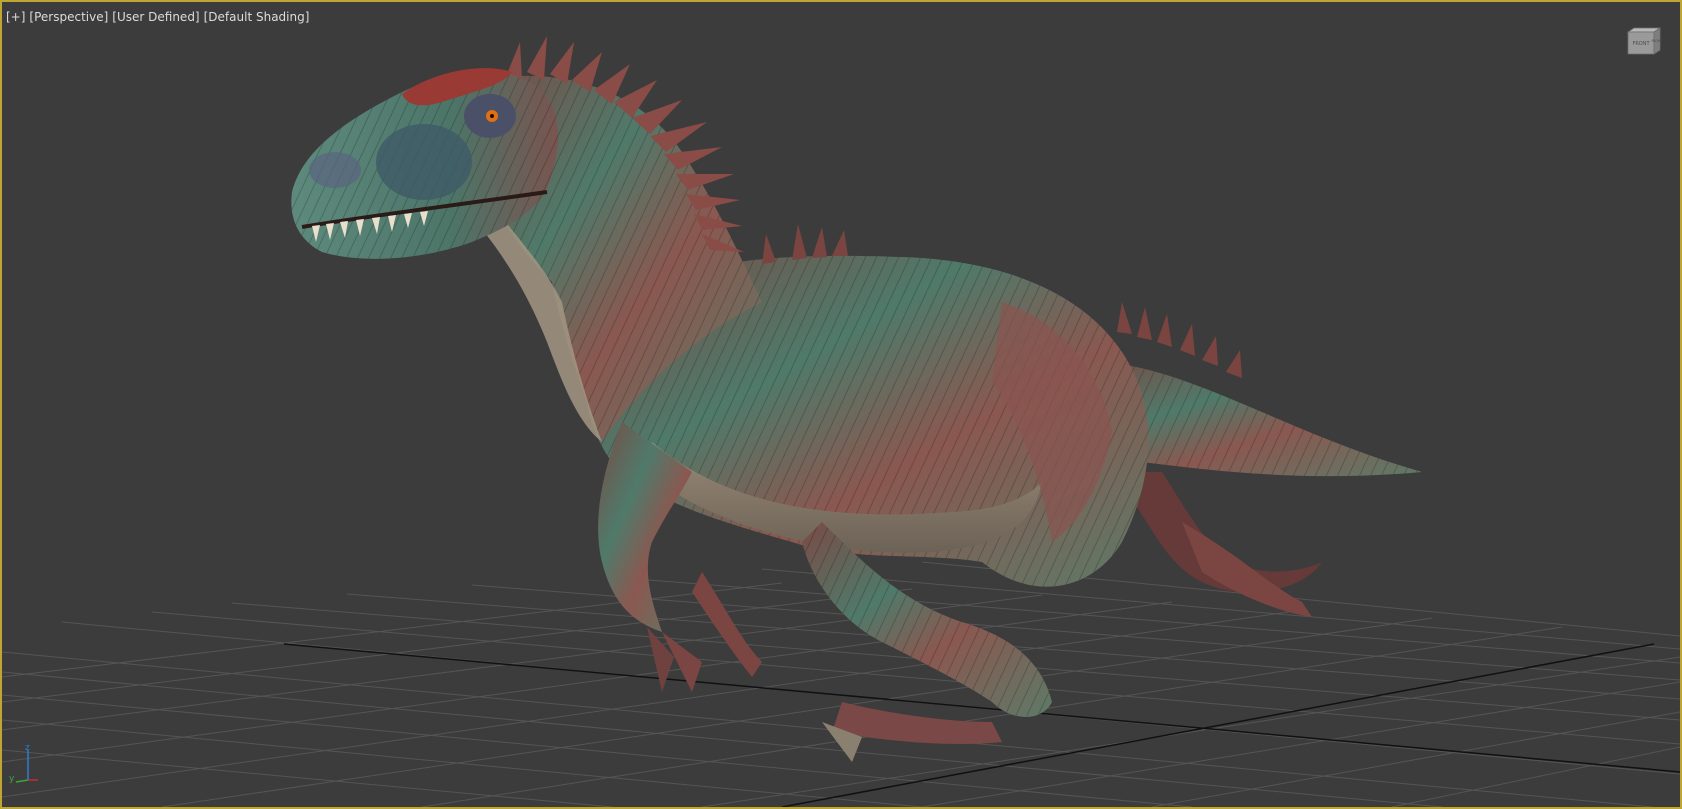 Image resolution: width=1682 pixels, height=809 pixels. Describe the element at coordinates (68, 17) in the screenshot. I see `viewport-pov-menu: [Perspective]` at that location.